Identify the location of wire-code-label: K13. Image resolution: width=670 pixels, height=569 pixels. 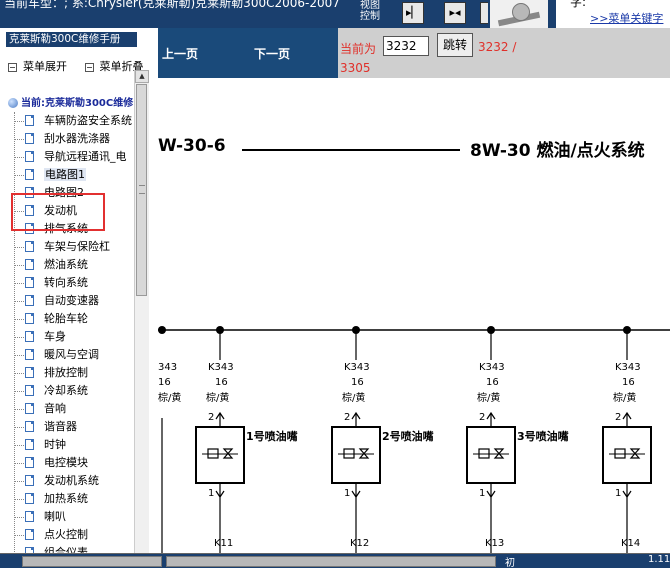
(495, 543).